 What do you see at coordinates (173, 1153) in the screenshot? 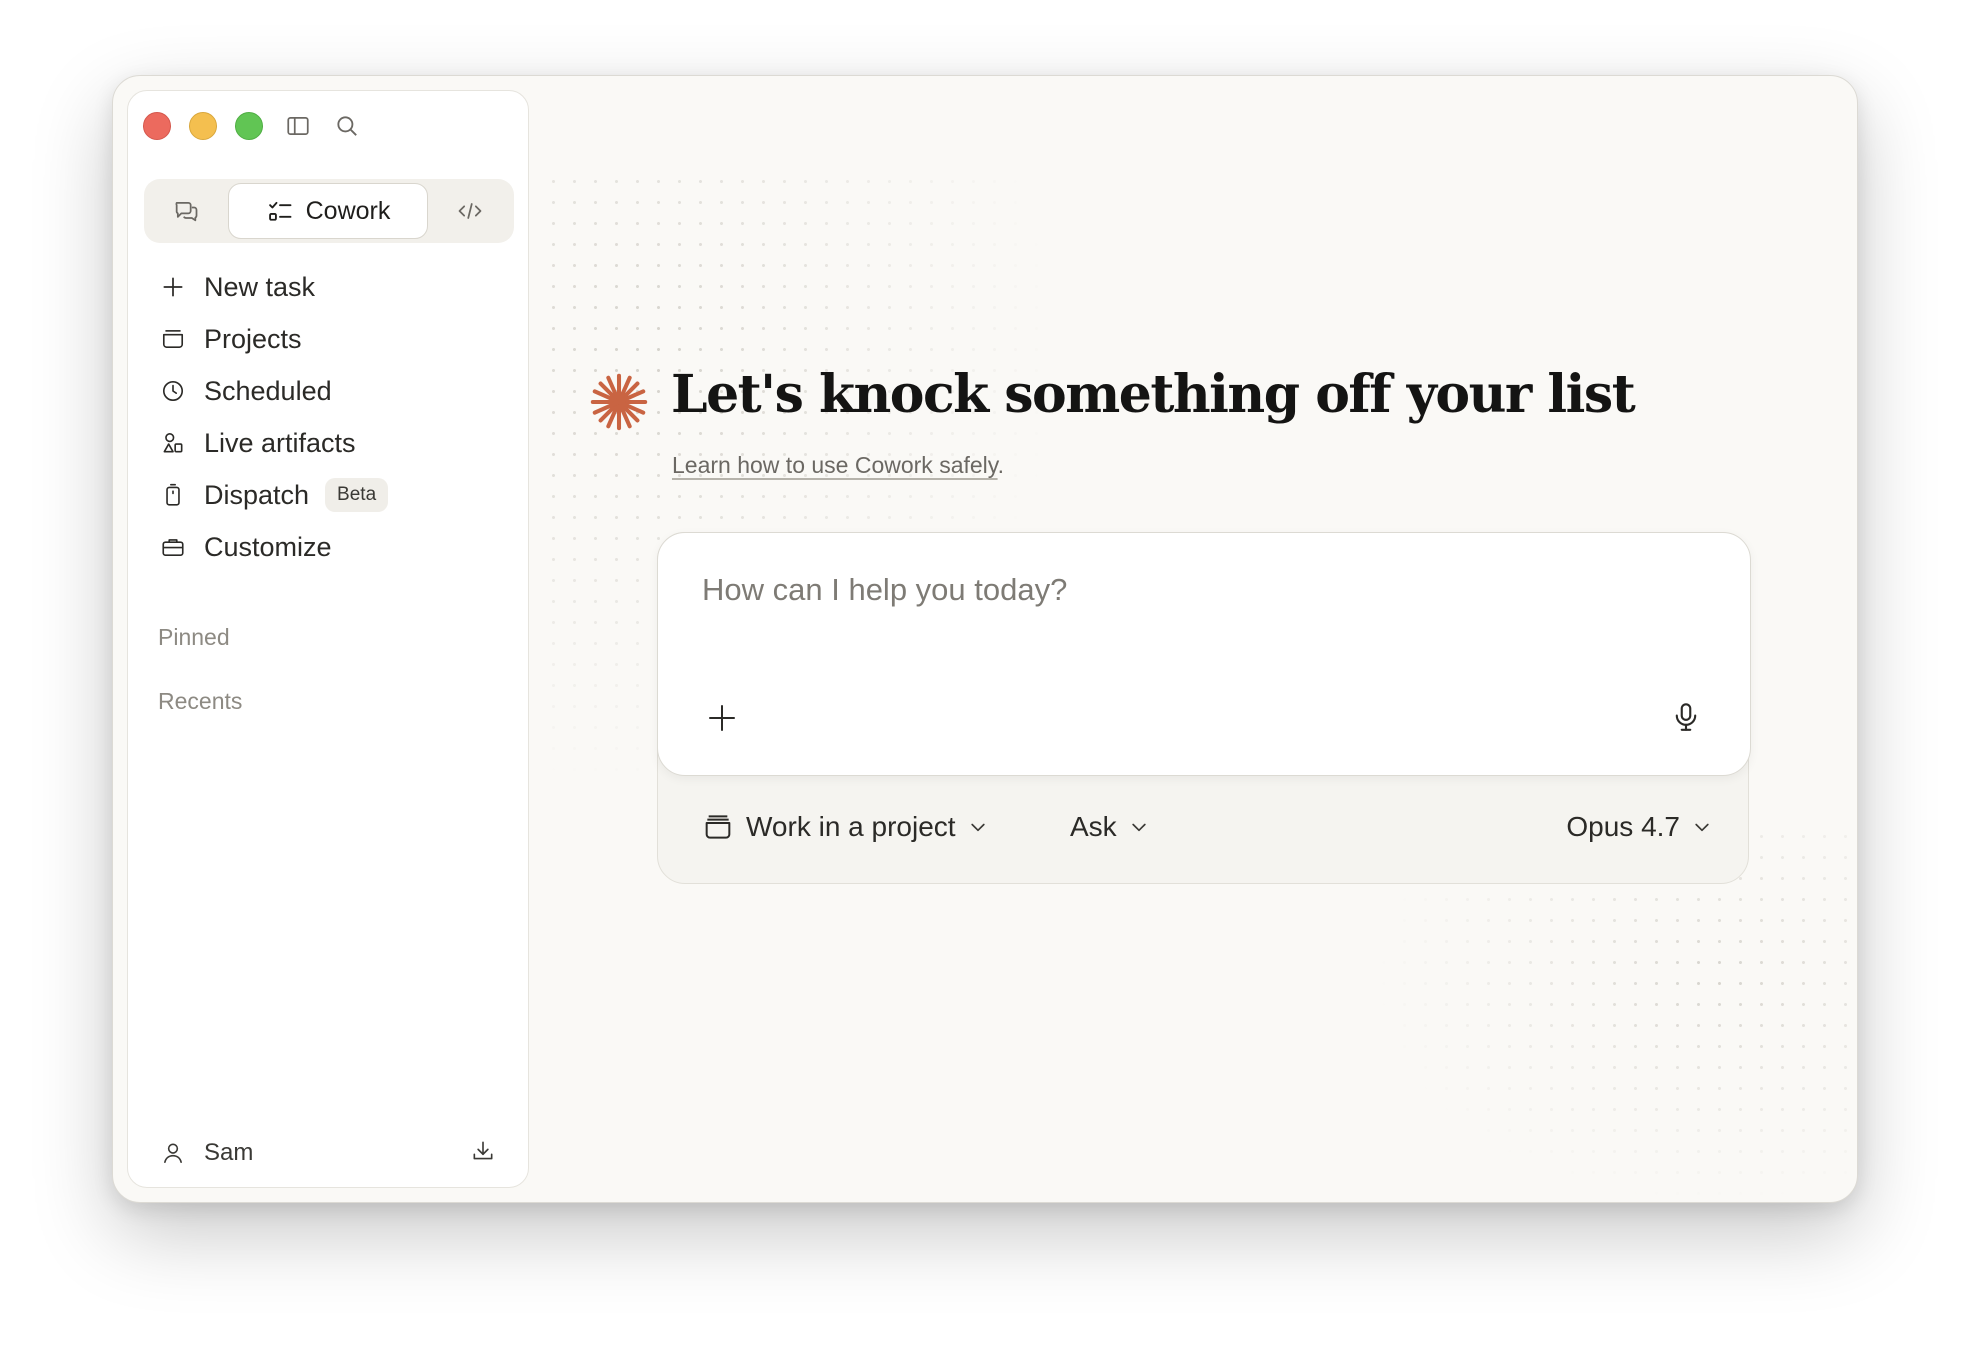
I see `user-icon` at bounding box center [173, 1153].